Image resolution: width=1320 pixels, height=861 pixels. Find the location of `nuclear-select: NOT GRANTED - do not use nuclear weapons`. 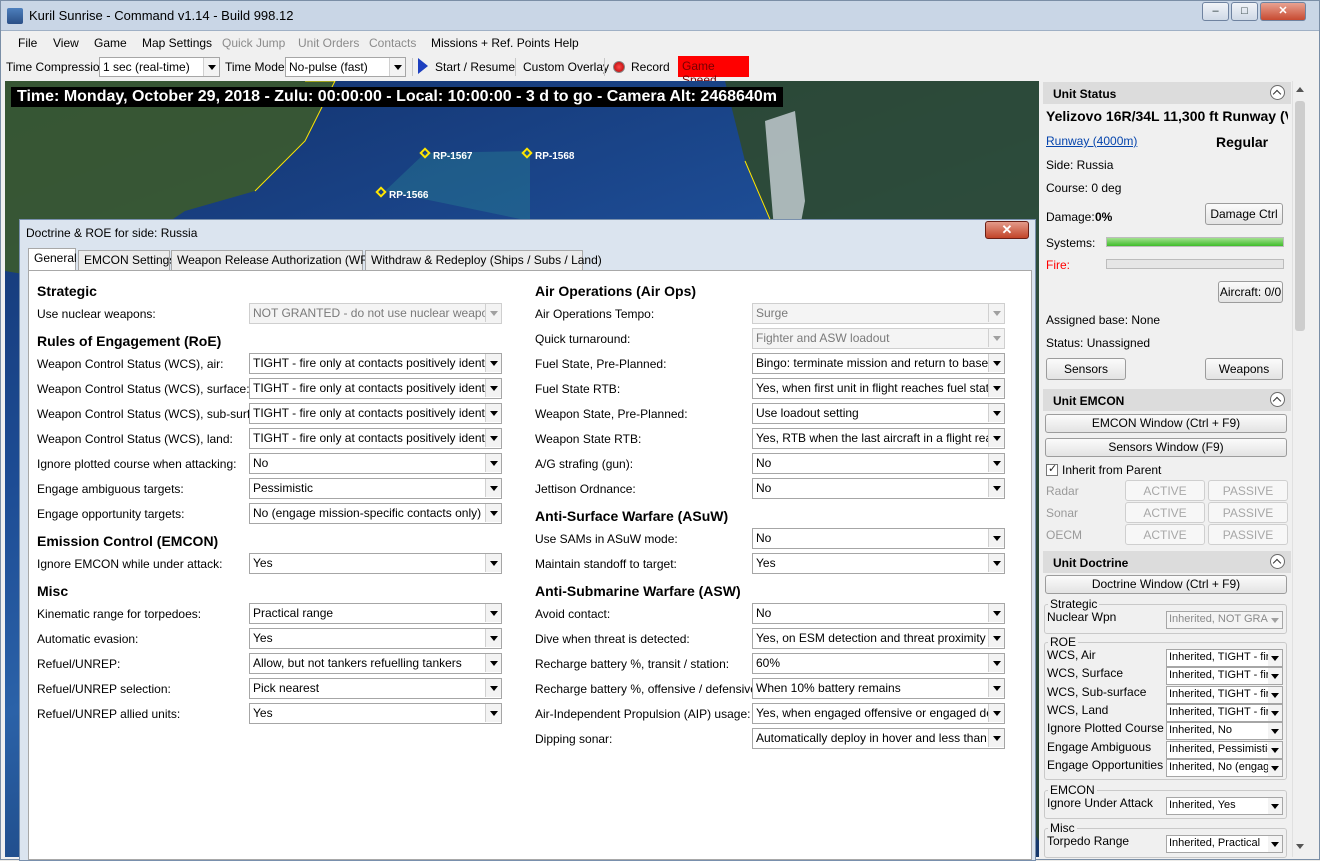

nuclear-select: NOT GRANTED - do not use nuclear weapons is located at coordinates (375, 313).